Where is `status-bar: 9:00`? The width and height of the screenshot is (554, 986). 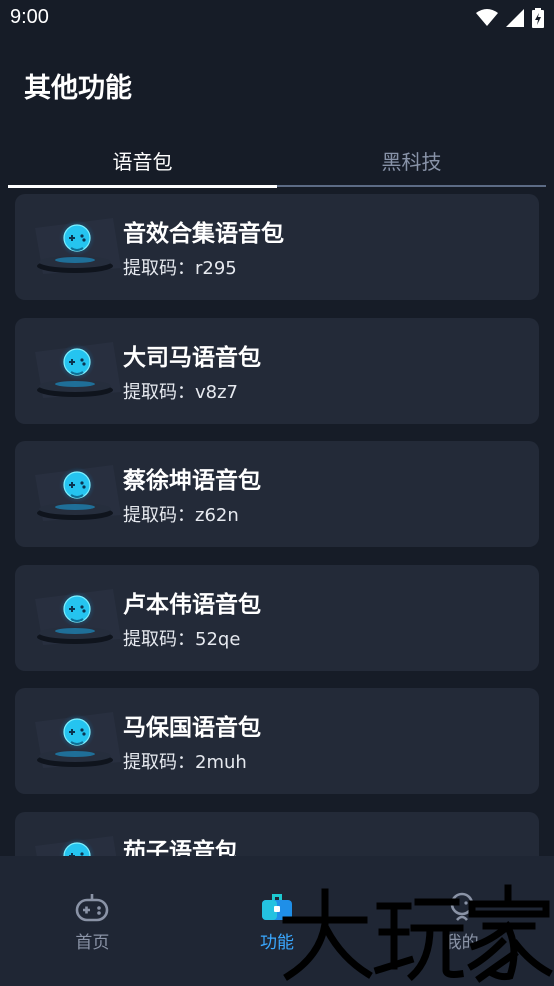 status-bar: 9:00 is located at coordinates (277, 19).